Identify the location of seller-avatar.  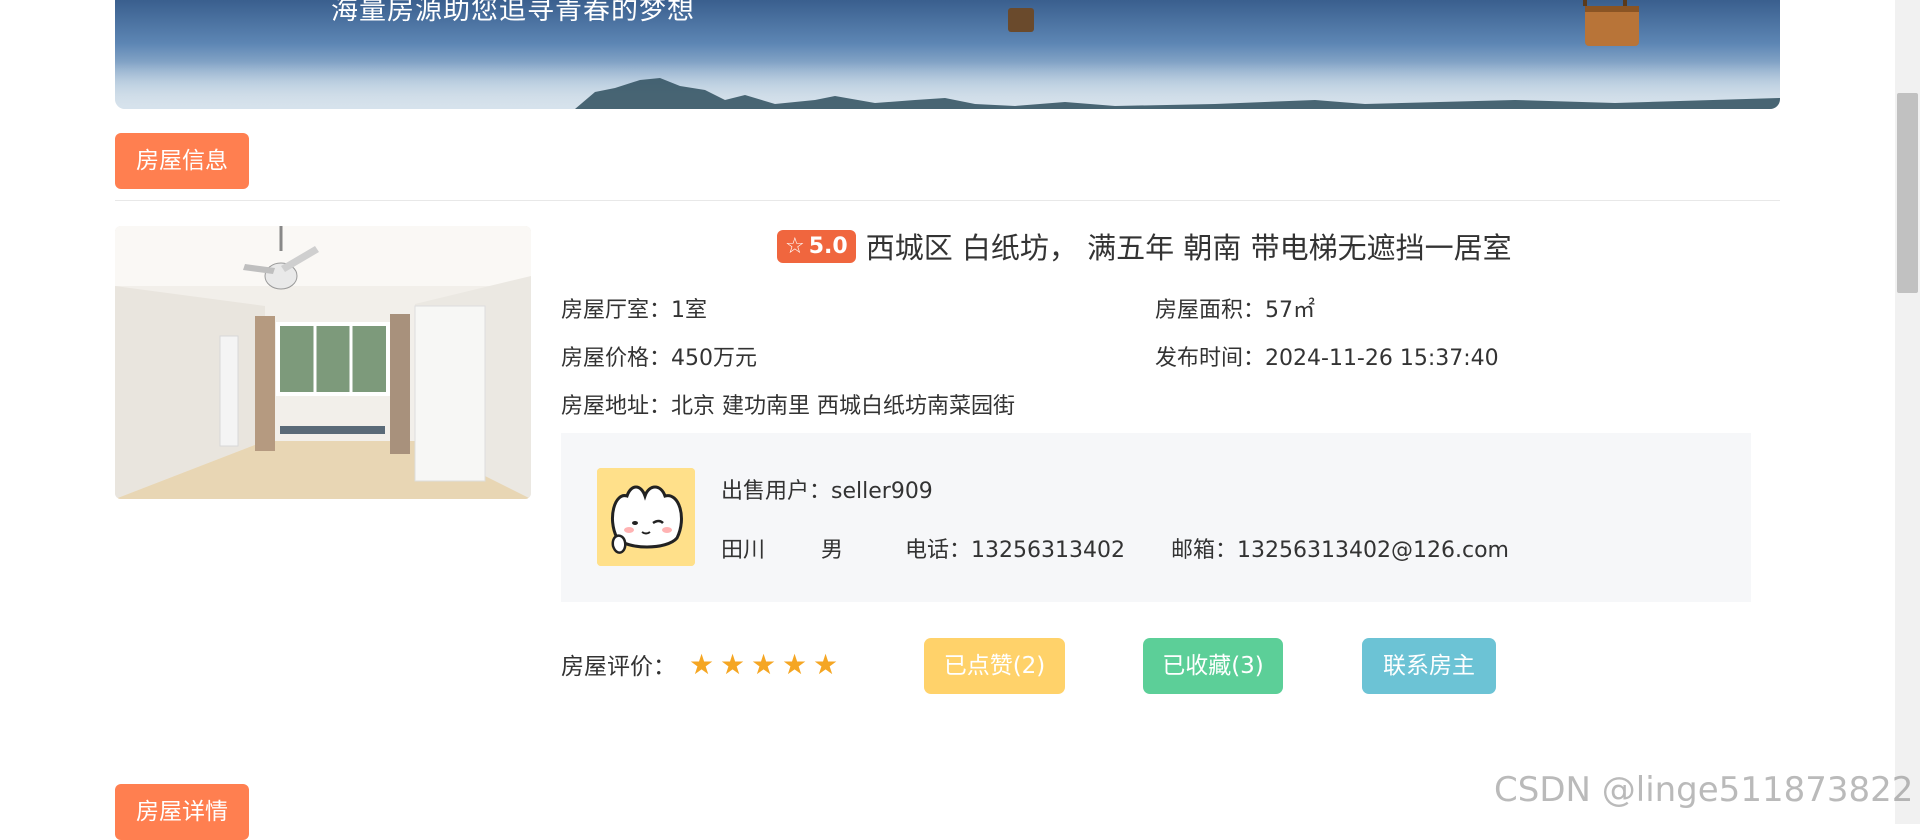
(646, 517).